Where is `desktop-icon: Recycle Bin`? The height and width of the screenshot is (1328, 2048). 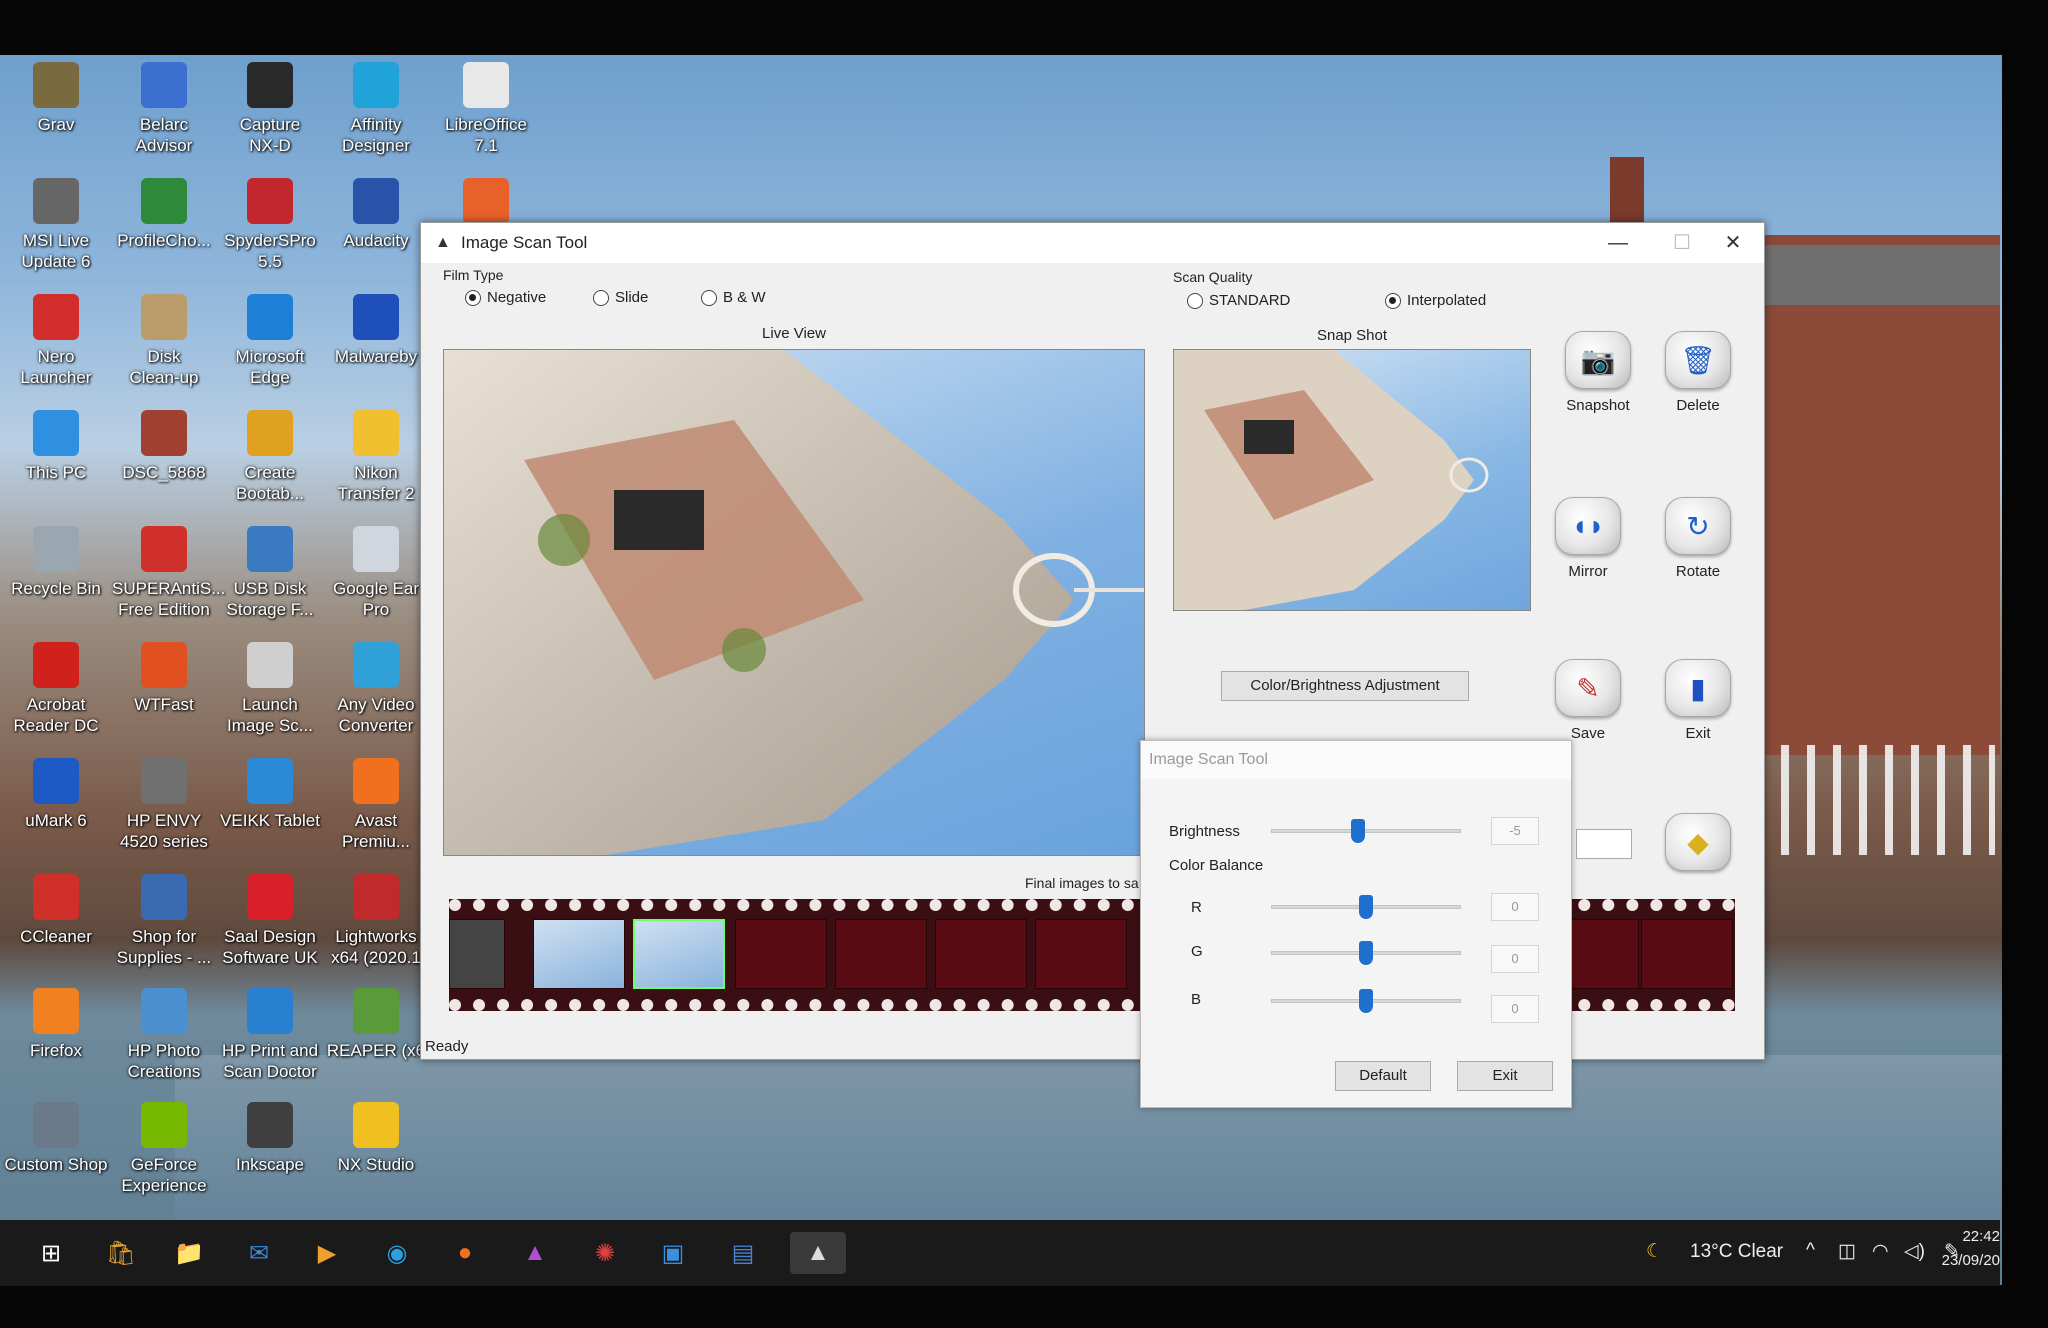
desktop-icon: Recycle Bin is located at coordinates (56, 562).